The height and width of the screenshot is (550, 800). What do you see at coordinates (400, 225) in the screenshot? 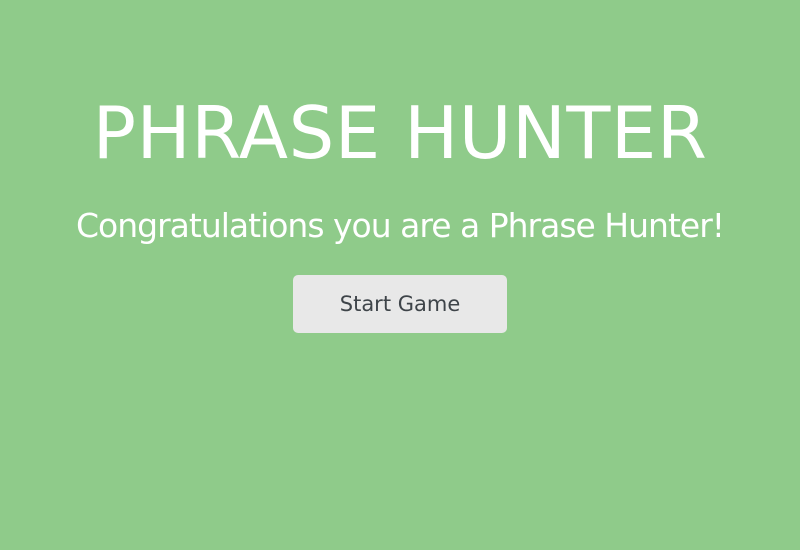
I see `game-over-message: Congratulations you are a Phrase Hunter!` at bounding box center [400, 225].